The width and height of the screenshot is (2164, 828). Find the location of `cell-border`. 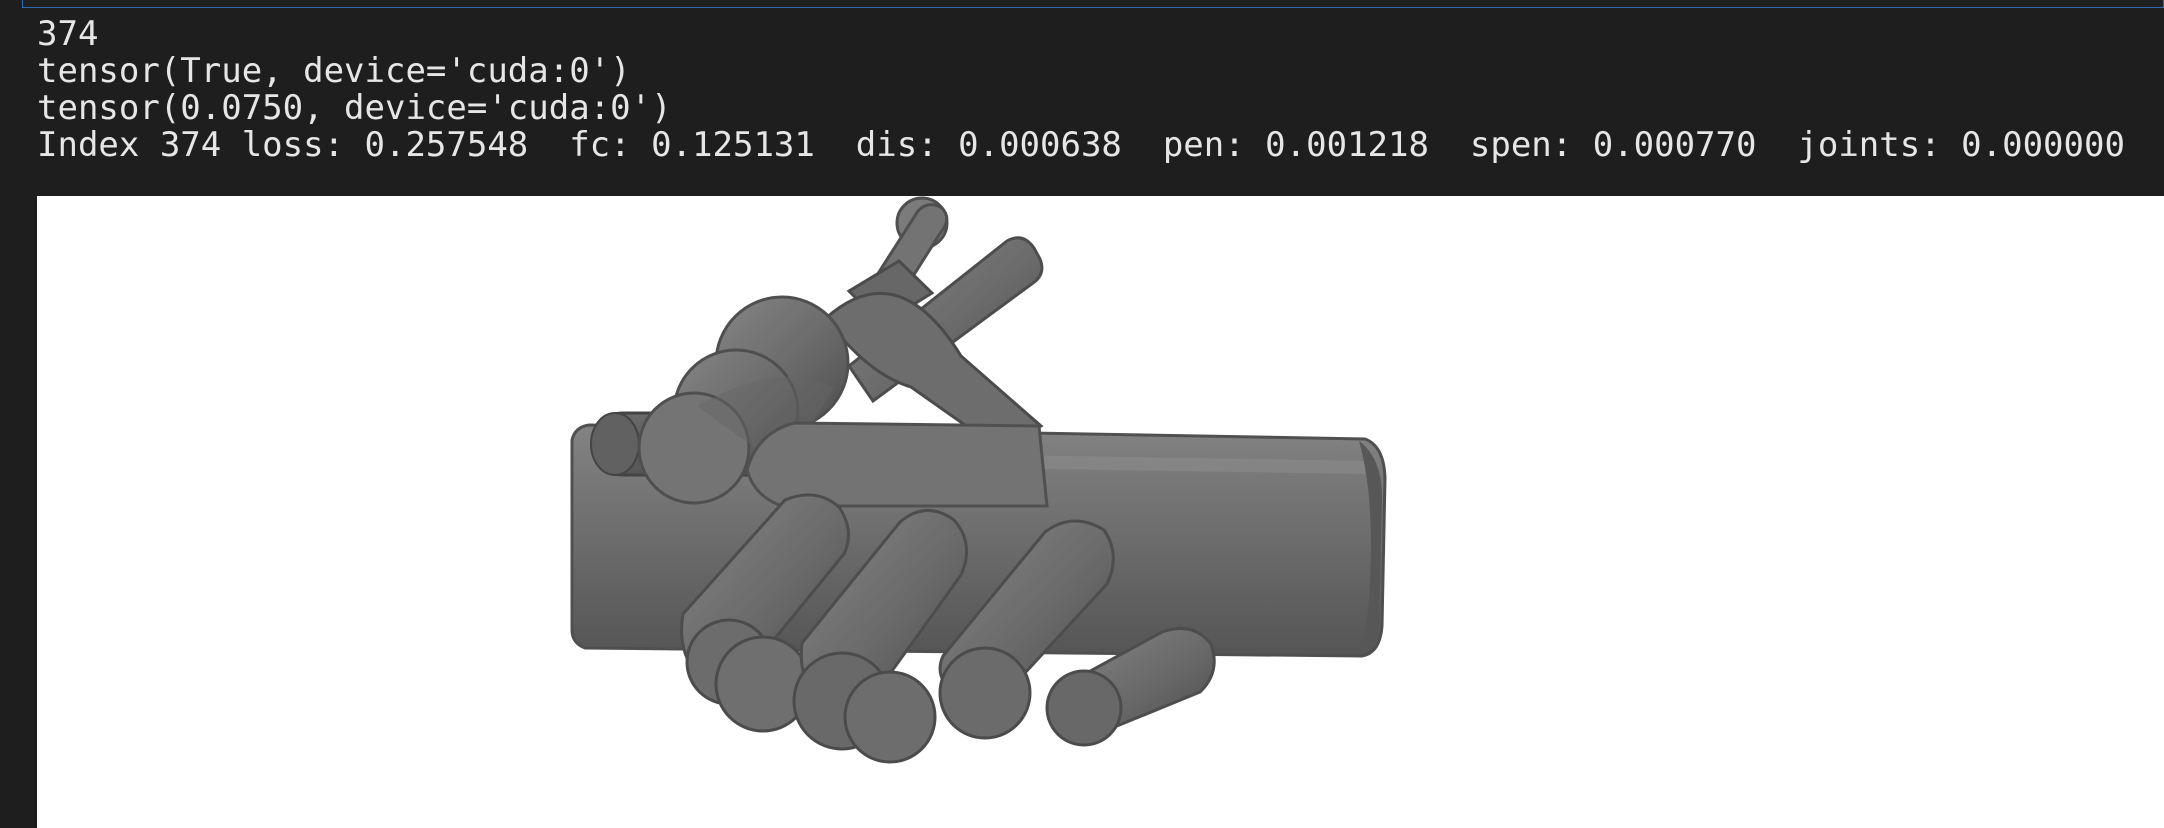

cell-border is located at coordinates (1093, 4).